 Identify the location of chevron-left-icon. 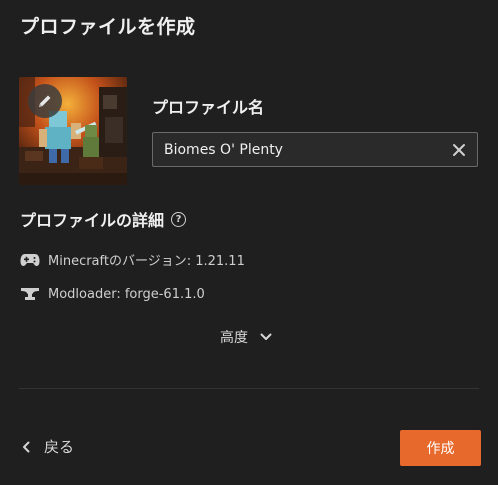
(26, 447).